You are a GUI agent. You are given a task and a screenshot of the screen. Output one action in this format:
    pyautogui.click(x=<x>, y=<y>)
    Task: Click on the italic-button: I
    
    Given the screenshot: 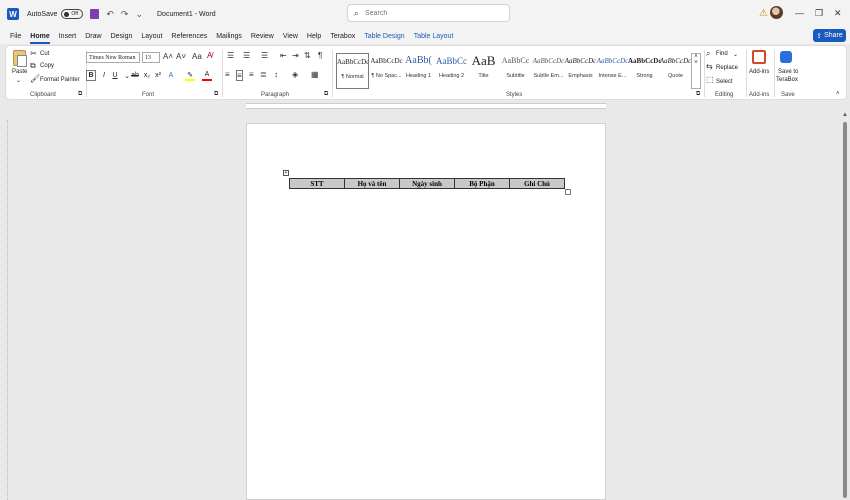 What is the action you would take?
    pyautogui.click(x=104, y=75)
    